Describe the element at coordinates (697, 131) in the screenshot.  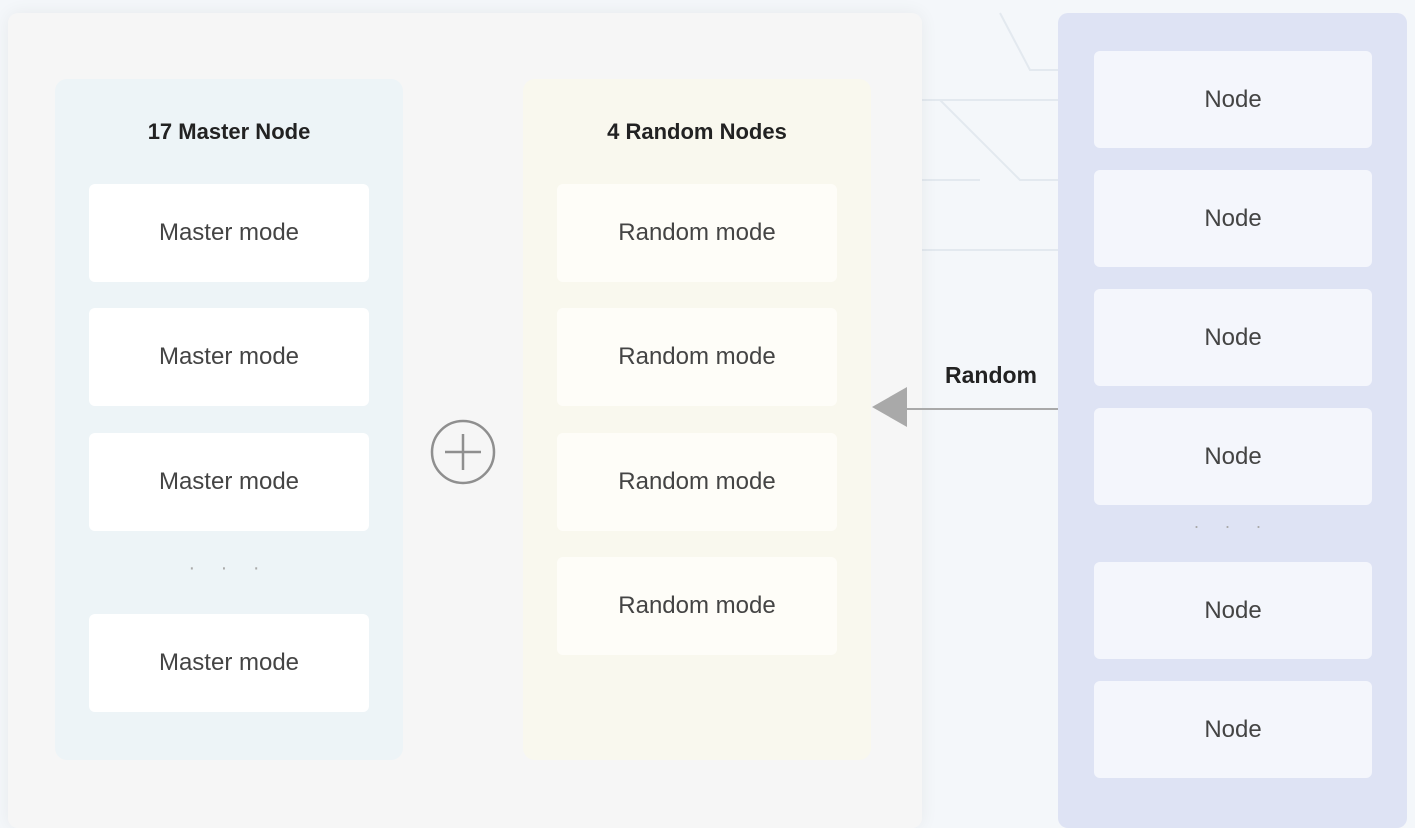
I see `random-column-title: 4 Random Nodes` at that location.